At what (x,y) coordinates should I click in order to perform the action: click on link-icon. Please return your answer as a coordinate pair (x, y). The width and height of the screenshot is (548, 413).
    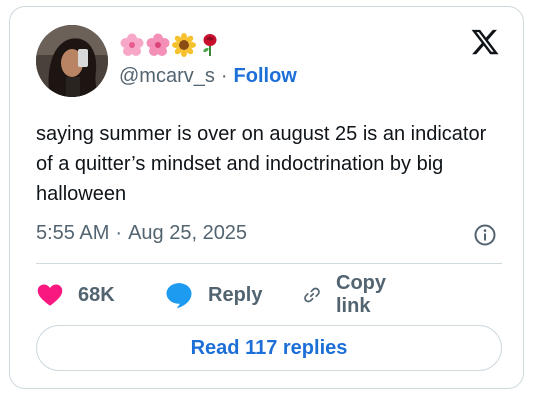
    Looking at the image, I should click on (312, 295).